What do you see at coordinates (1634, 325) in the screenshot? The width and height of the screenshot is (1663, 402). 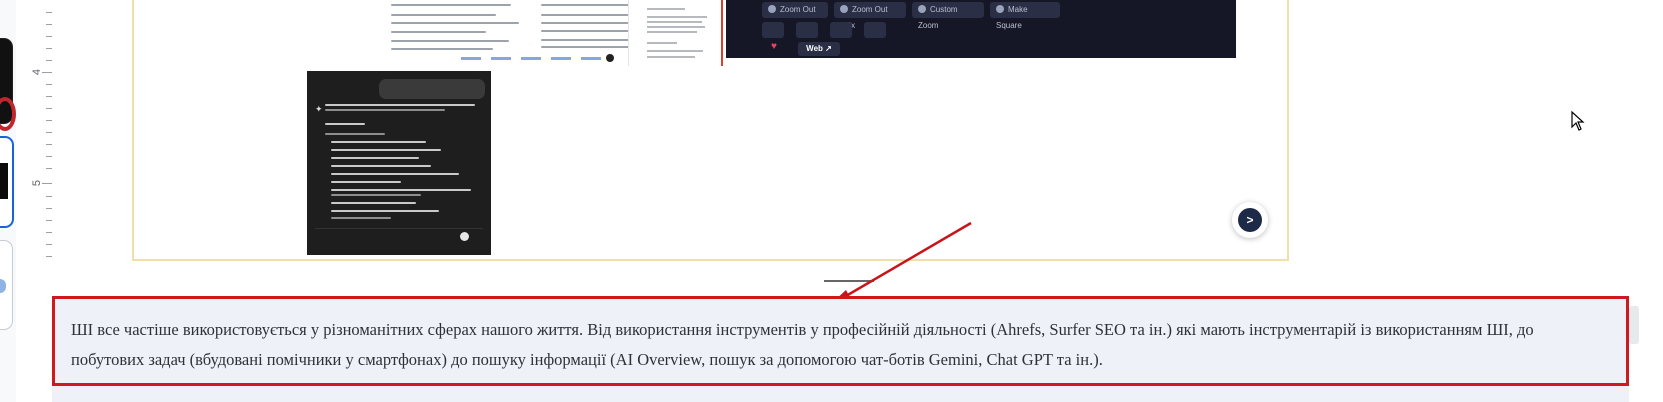 I see `scrollbar` at bounding box center [1634, 325].